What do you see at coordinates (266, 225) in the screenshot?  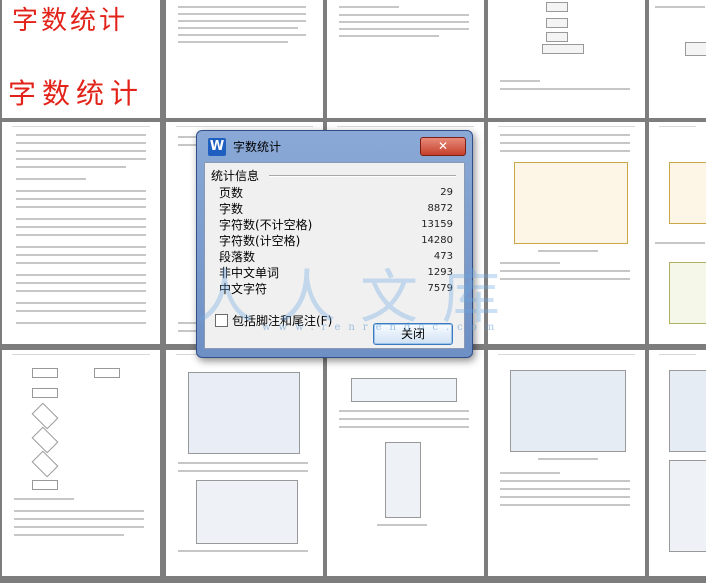 I see `stat-label: 字符数(不计空格)` at bounding box center [266, 225].